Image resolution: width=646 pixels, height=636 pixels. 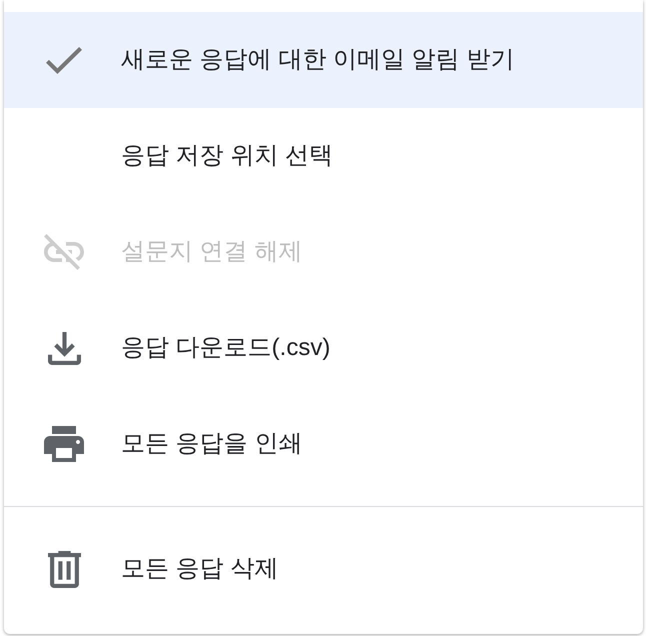 I want to click on menu-item: 새로운 응답에 대한 이메일 알림 받기, so click(x=323, y=60).